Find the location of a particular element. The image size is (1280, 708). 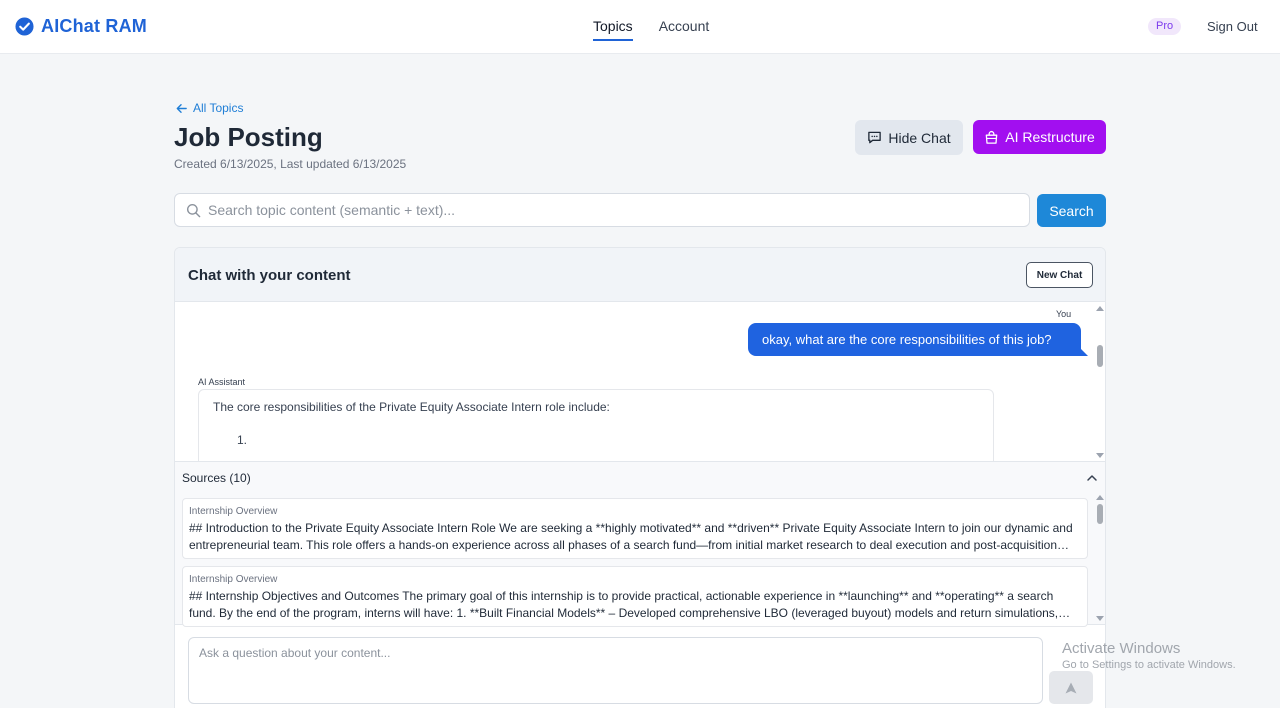

brand-name: AIChat RAM is located at coordinates (94, 26).